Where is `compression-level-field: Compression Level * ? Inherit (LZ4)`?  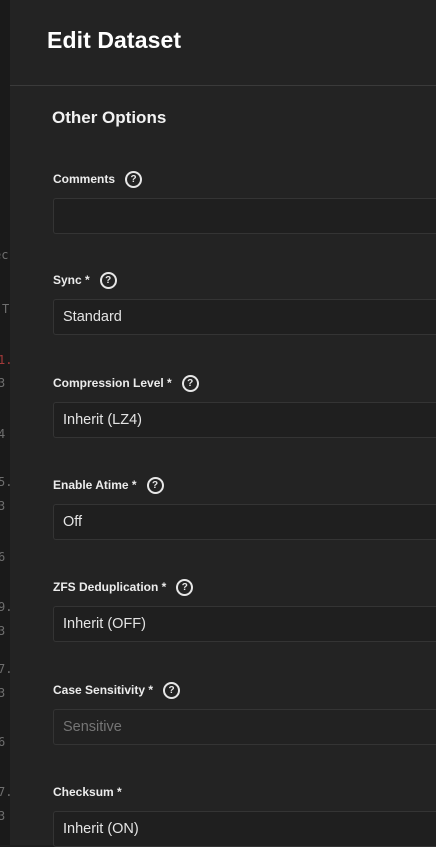
compression-level-field: Compression Level * ? Inherit (LZ4) is located at coordinates (244, 406).